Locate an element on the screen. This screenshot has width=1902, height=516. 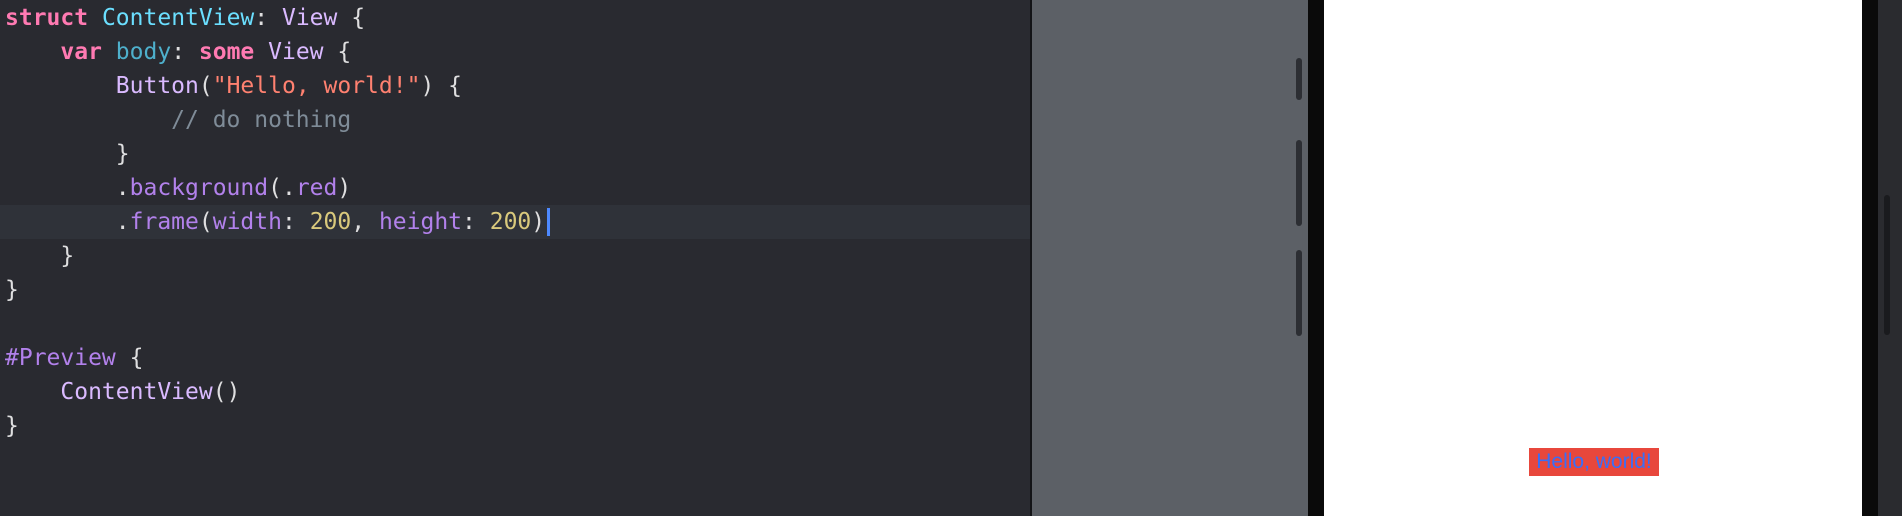
preview-right-edge is located at coordinates (1890, 258).